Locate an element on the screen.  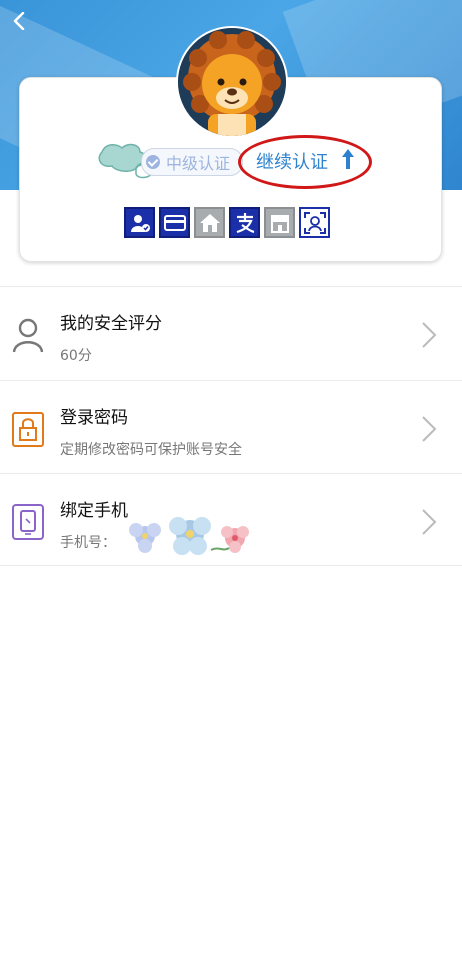
level-label: 中级认证 is located at coordinates (198, 163).